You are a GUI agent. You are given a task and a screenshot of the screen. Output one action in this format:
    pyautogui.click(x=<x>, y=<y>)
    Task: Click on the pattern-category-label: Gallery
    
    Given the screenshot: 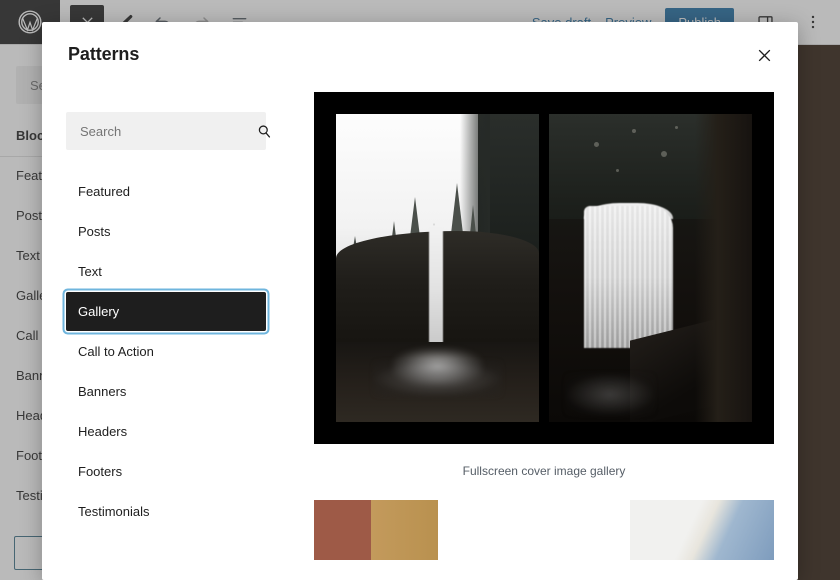 What is the action you would take?
    pyautogui.click(x=99, y=311)
    